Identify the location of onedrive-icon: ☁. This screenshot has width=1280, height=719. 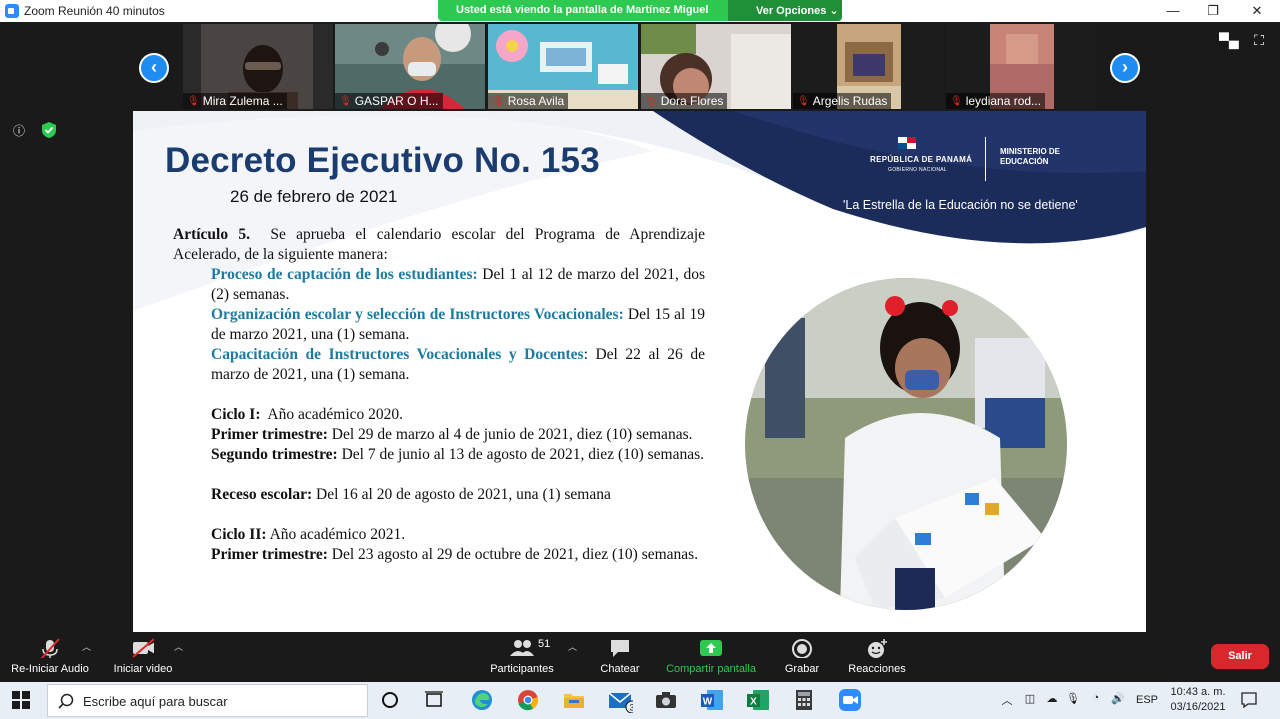
(1052, 701).